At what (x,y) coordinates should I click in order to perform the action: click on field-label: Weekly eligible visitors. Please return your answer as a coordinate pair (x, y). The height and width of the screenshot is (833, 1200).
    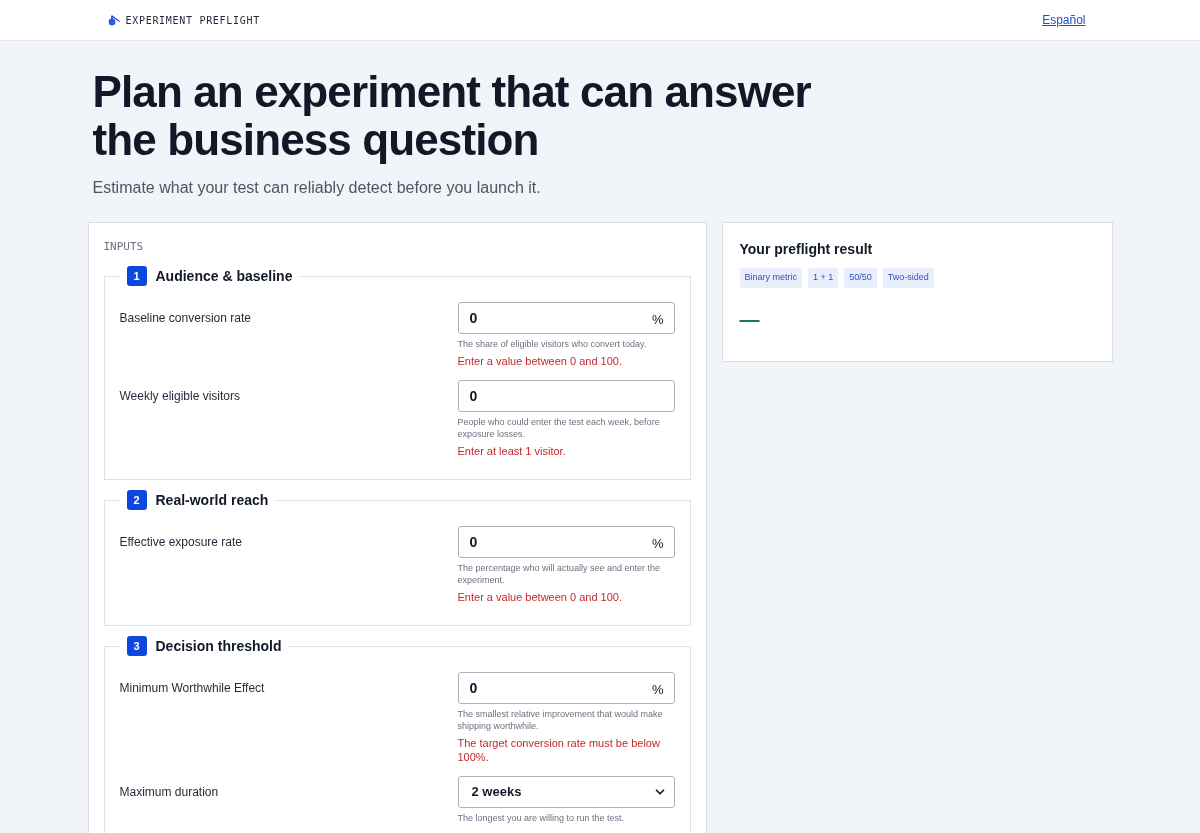
    Looking at the image, I should click on (179, 396).